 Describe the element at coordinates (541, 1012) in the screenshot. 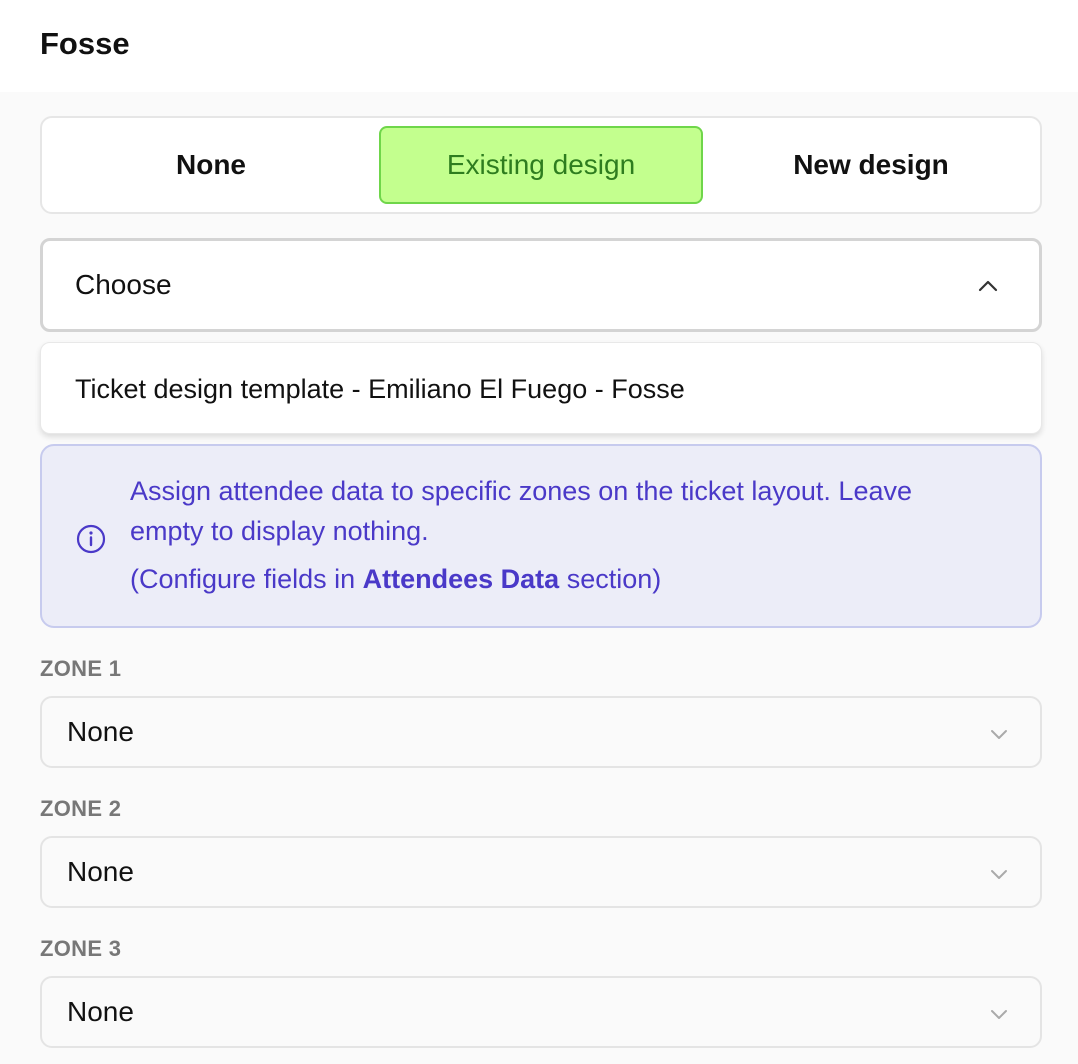

I see `zone-3-select: None` at that location.